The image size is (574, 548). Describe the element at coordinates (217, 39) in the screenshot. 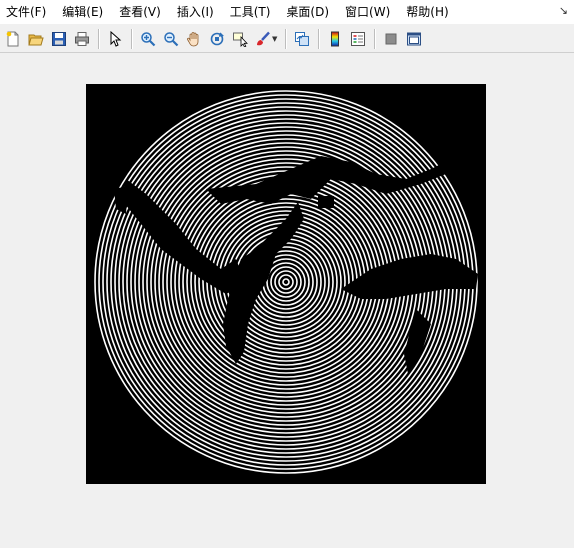

I see `rotate-3d-icon` at that location.